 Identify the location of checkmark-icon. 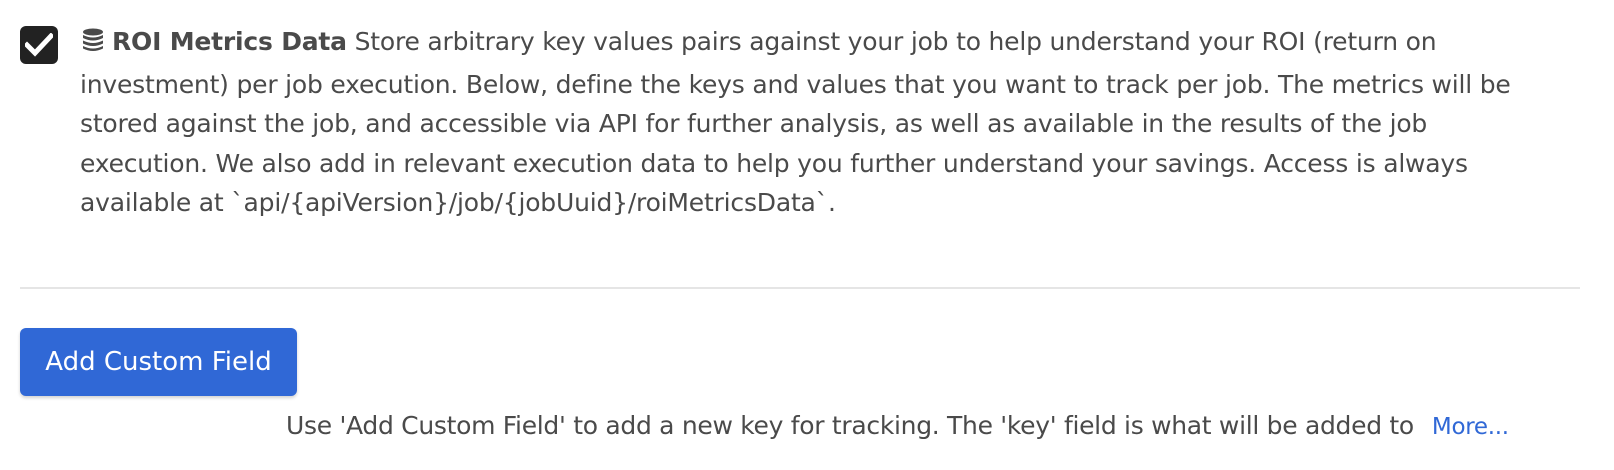
(39, 45).